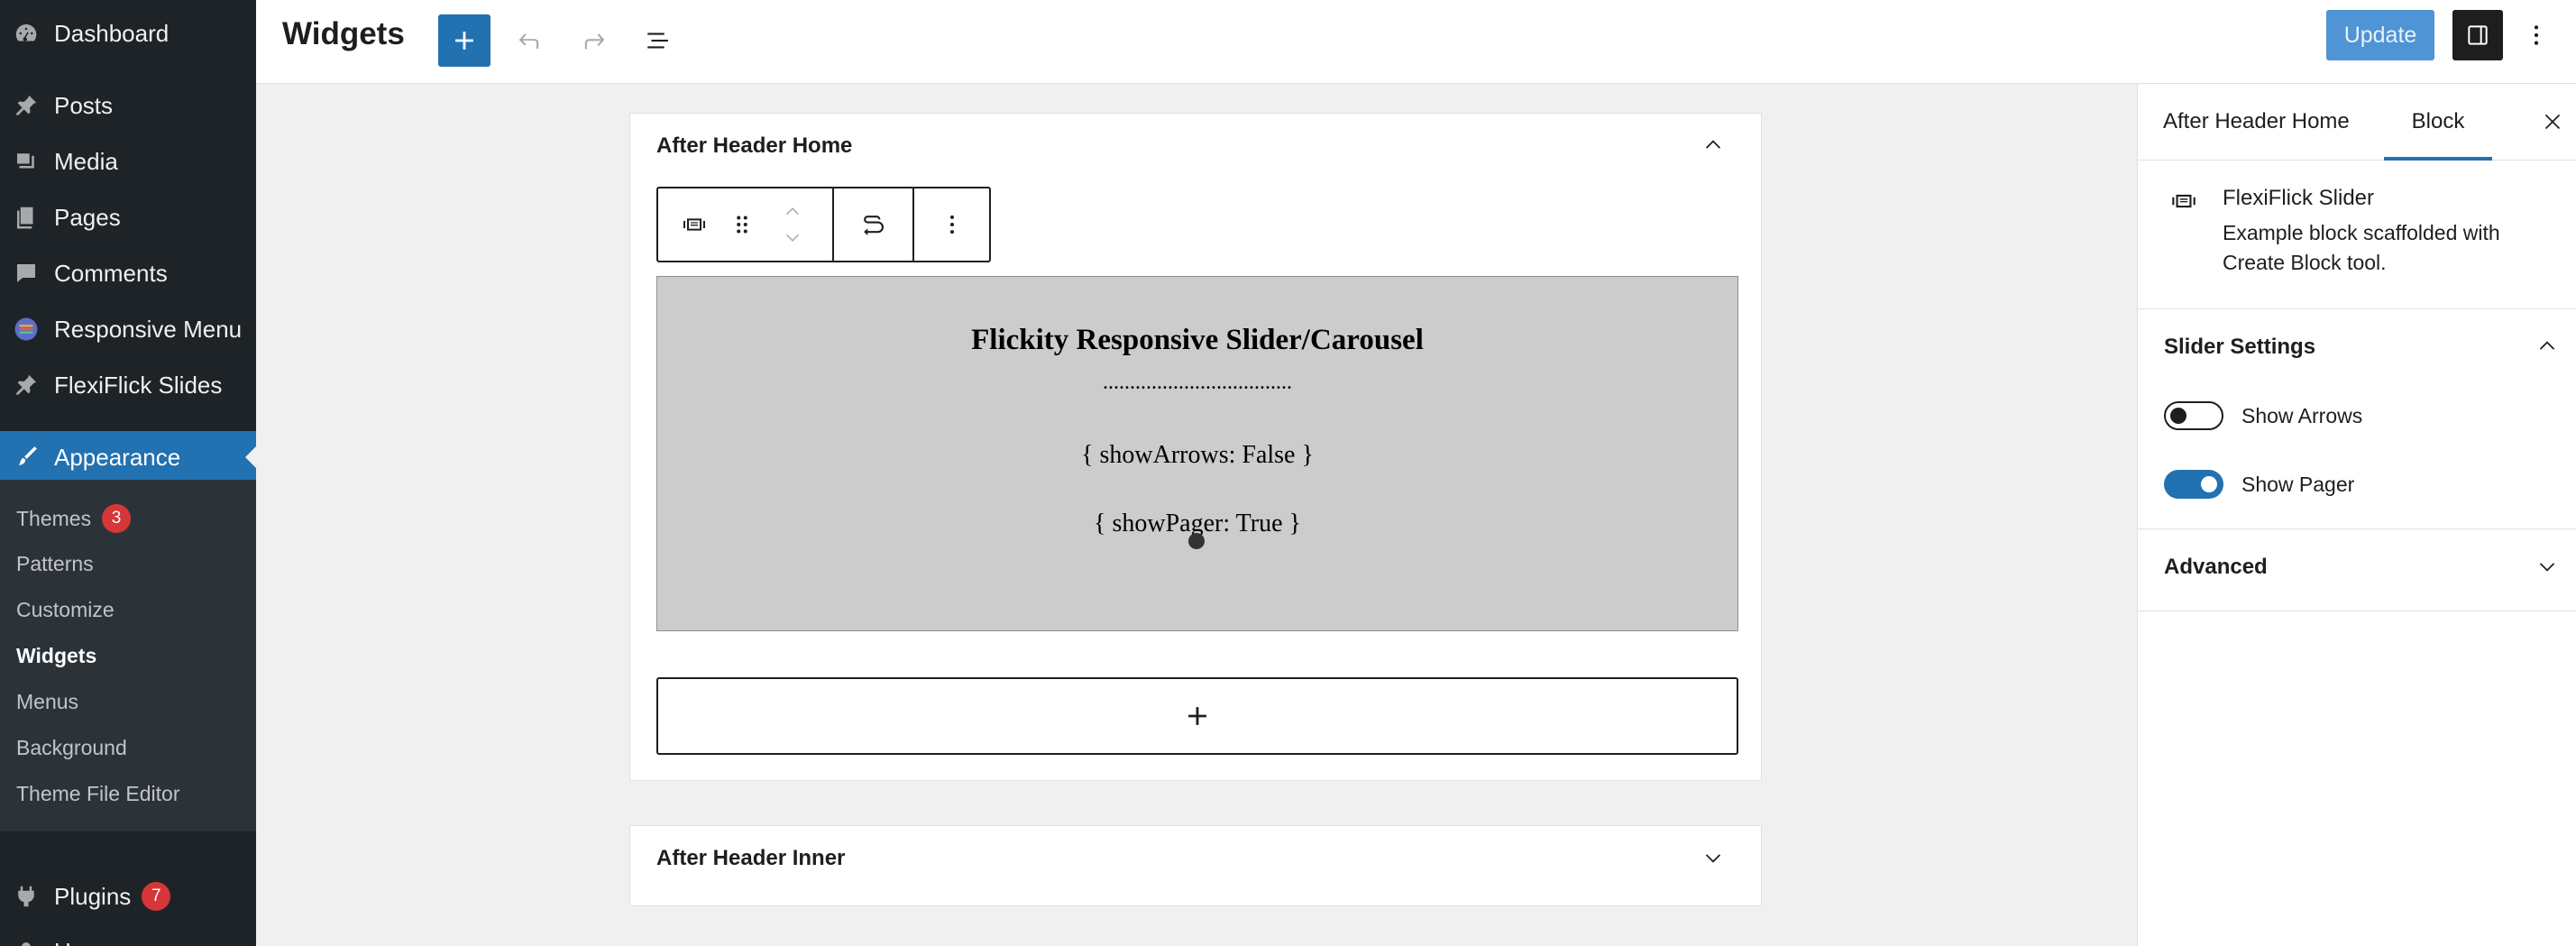 The height and width of the screenshot is (946, 2576). I want to click on menu-item-dashboard: Dashboard, so click(128, 33).